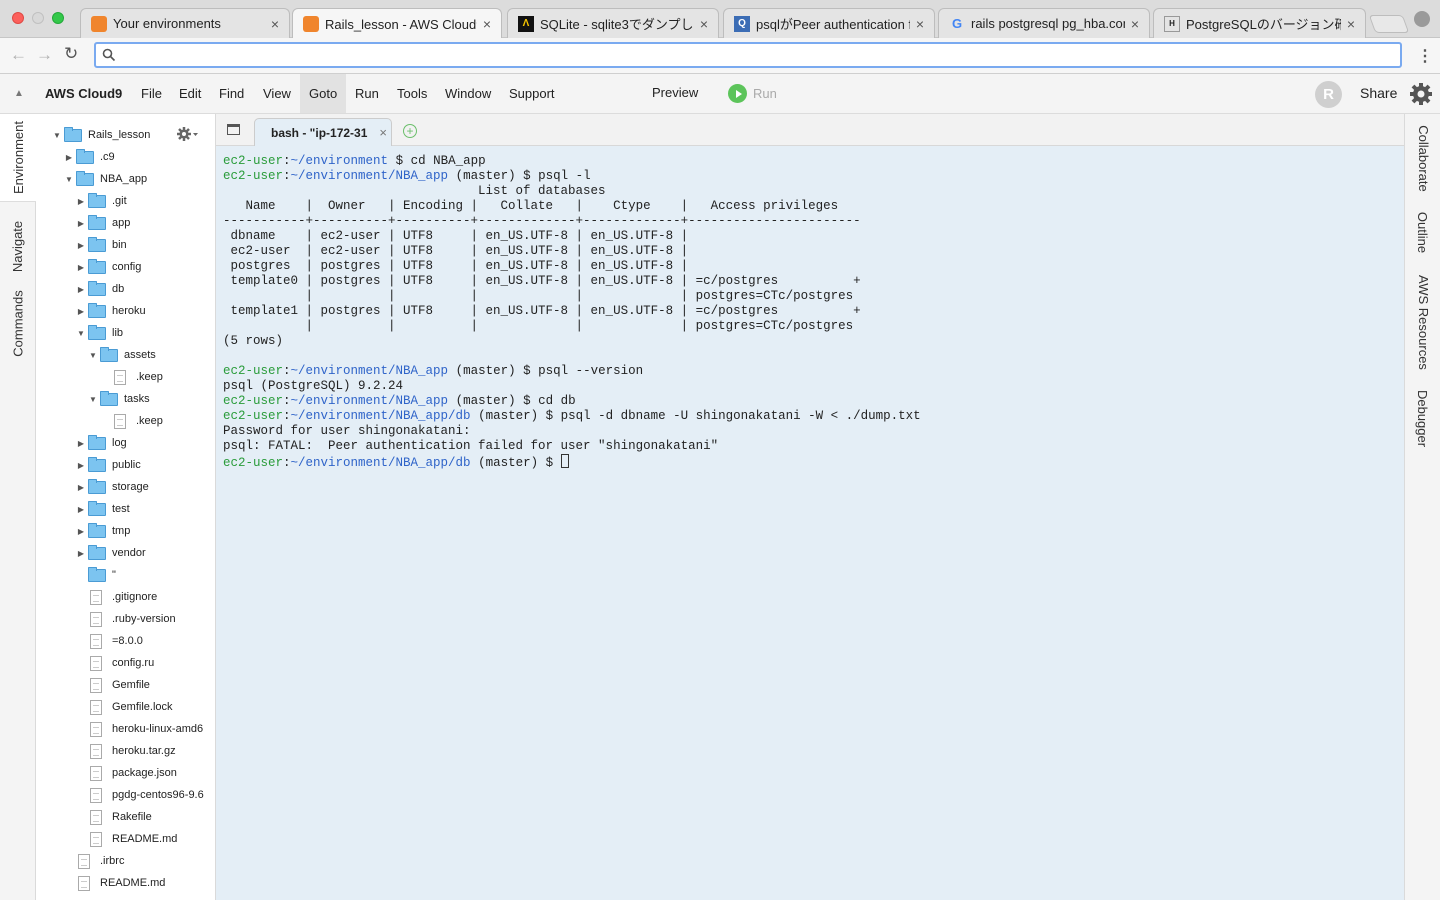 Image resolution: width=1440 pixels, height=900 pixels. I want to click on tree-file: pgdg-centos96-9.6, so click(140, 795).